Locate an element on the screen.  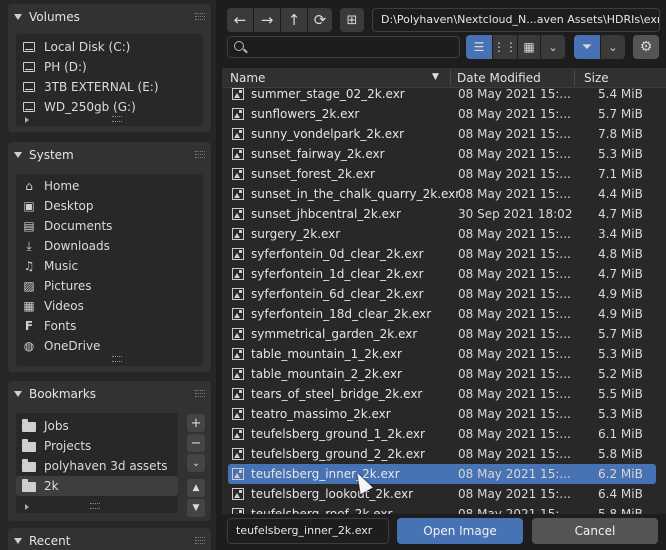
move-bookmark-down-button: ▼ is located at coordinates (196, 508).